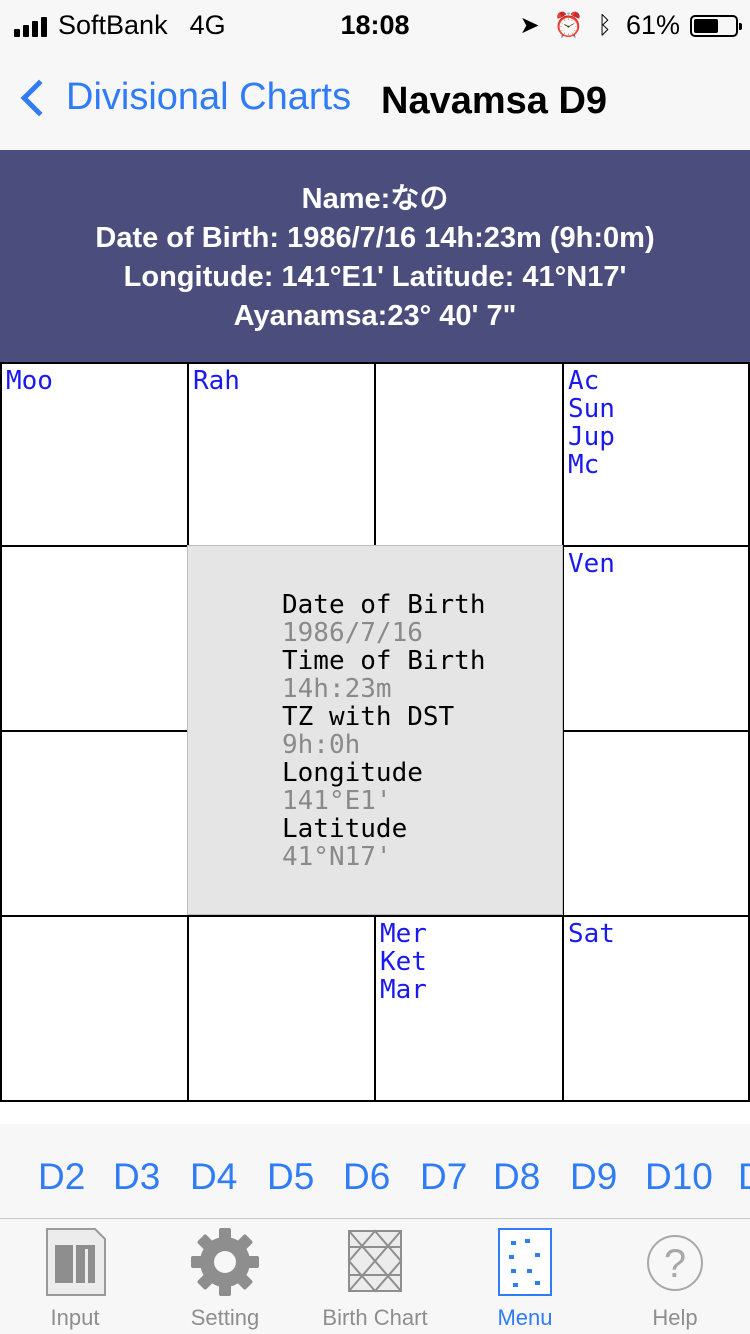 This screenshot has height=1334, width=750. I want to click on chart-house: Mer Ket Mar, so click(469, 1008).